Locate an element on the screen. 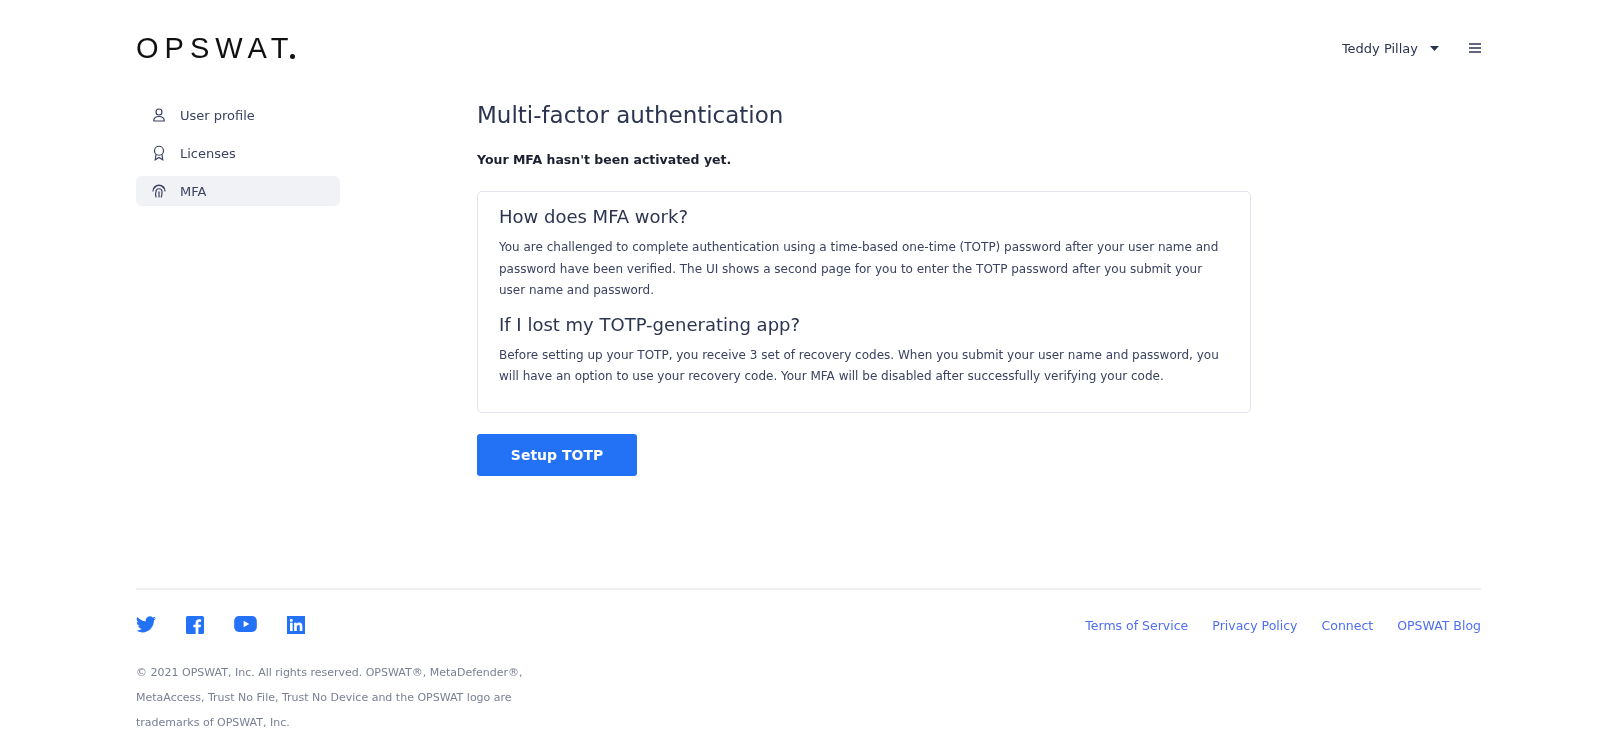 This screenshot has width=1617, height=738. footer-link: Privacy Policy is located at coordinates (1255, 625).